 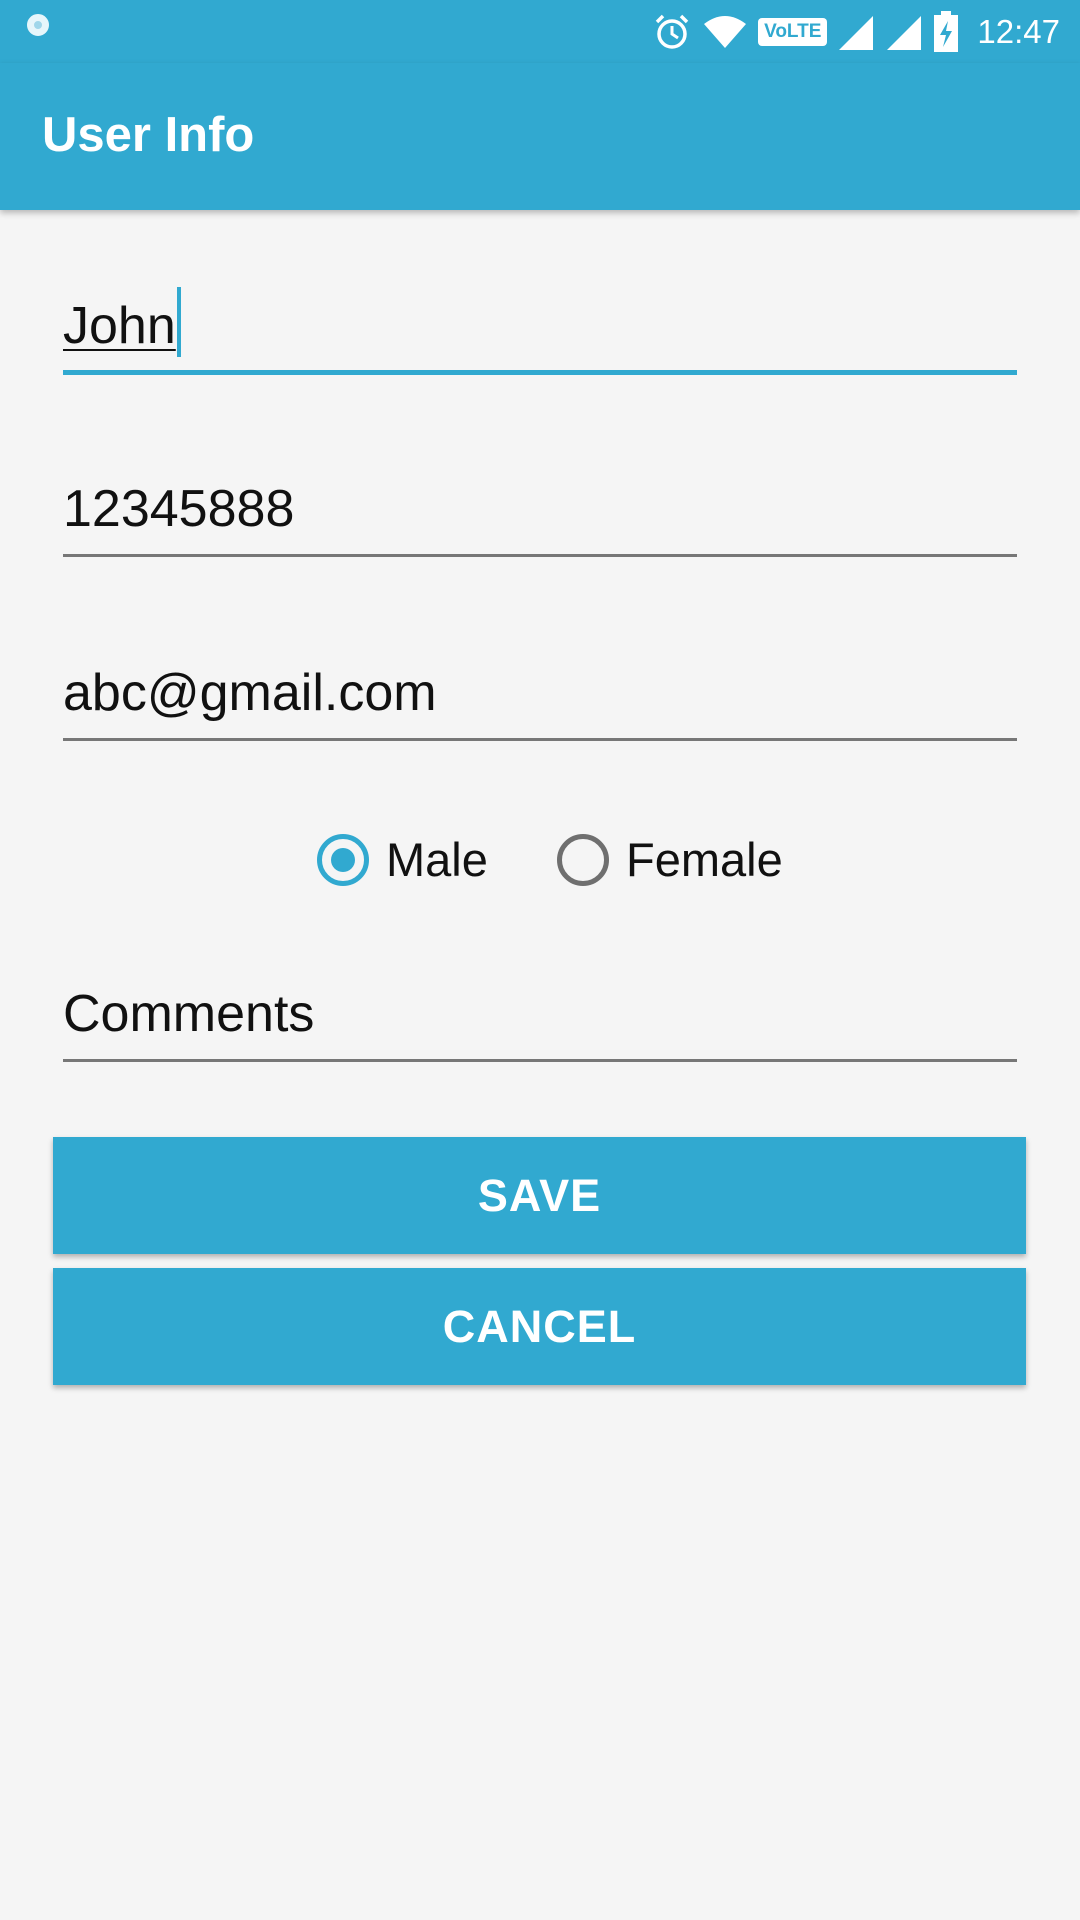 I want to click on status-clock: 12:47, so click(x=1018, y=31).